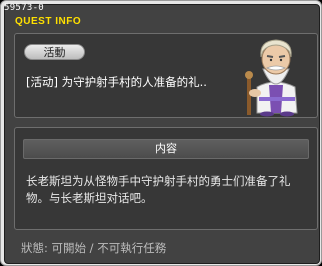 This screenshot has width=322, height=266. Describe the element at coordinates (94, 248) in the screenshot. I see `quest-status: 狀態: 可開始 / 不可執行任務` at that location.